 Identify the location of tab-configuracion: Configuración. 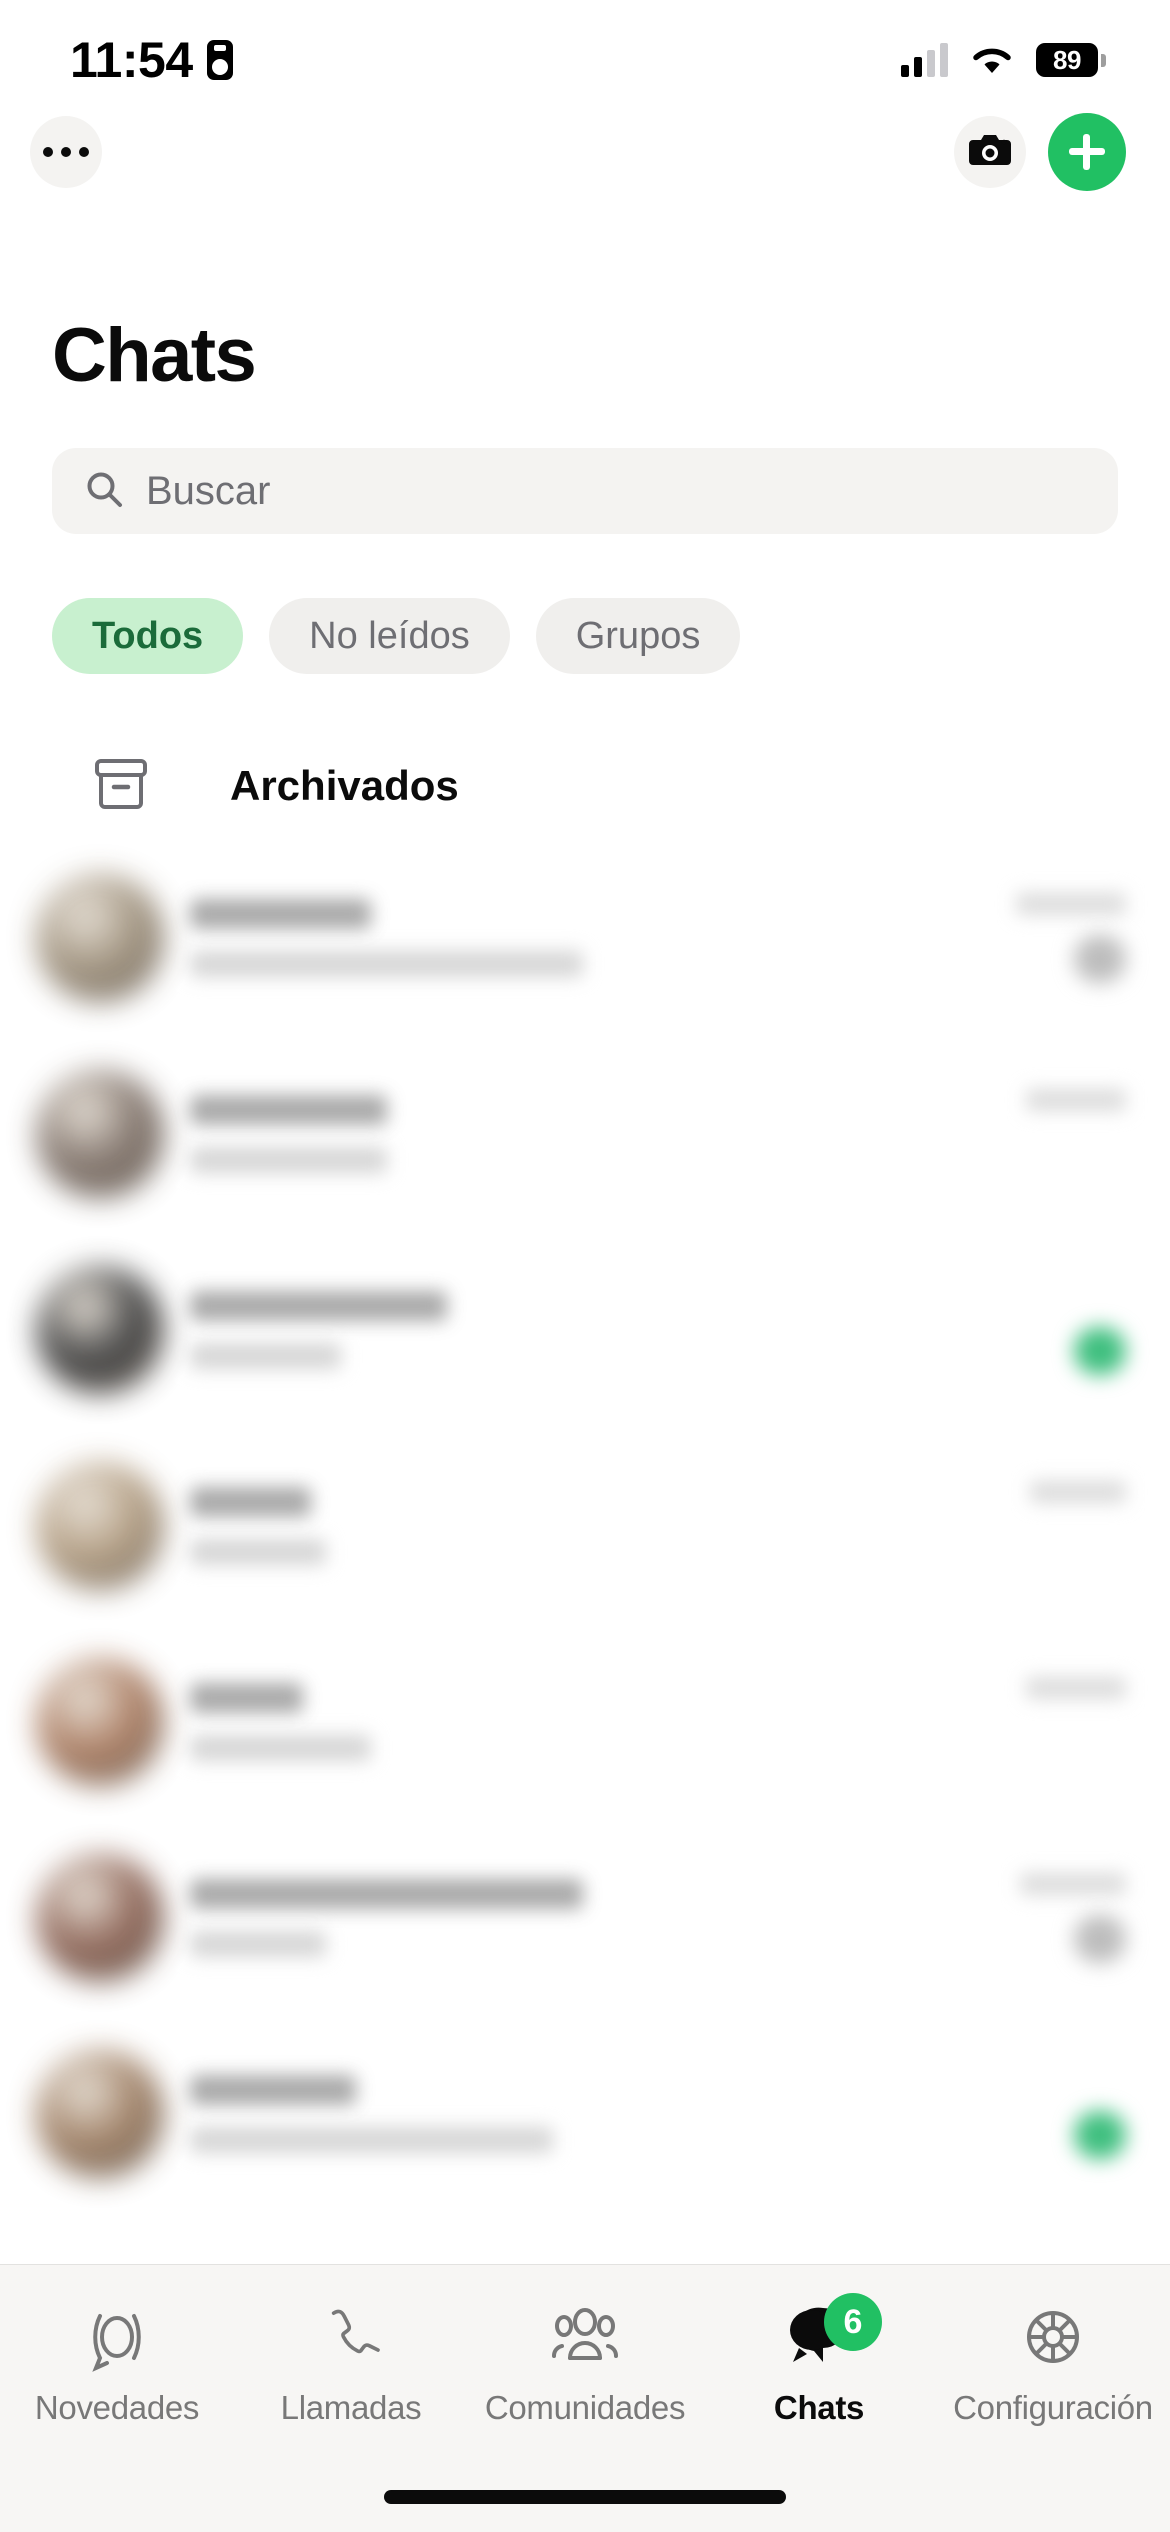
(1053, 2363).